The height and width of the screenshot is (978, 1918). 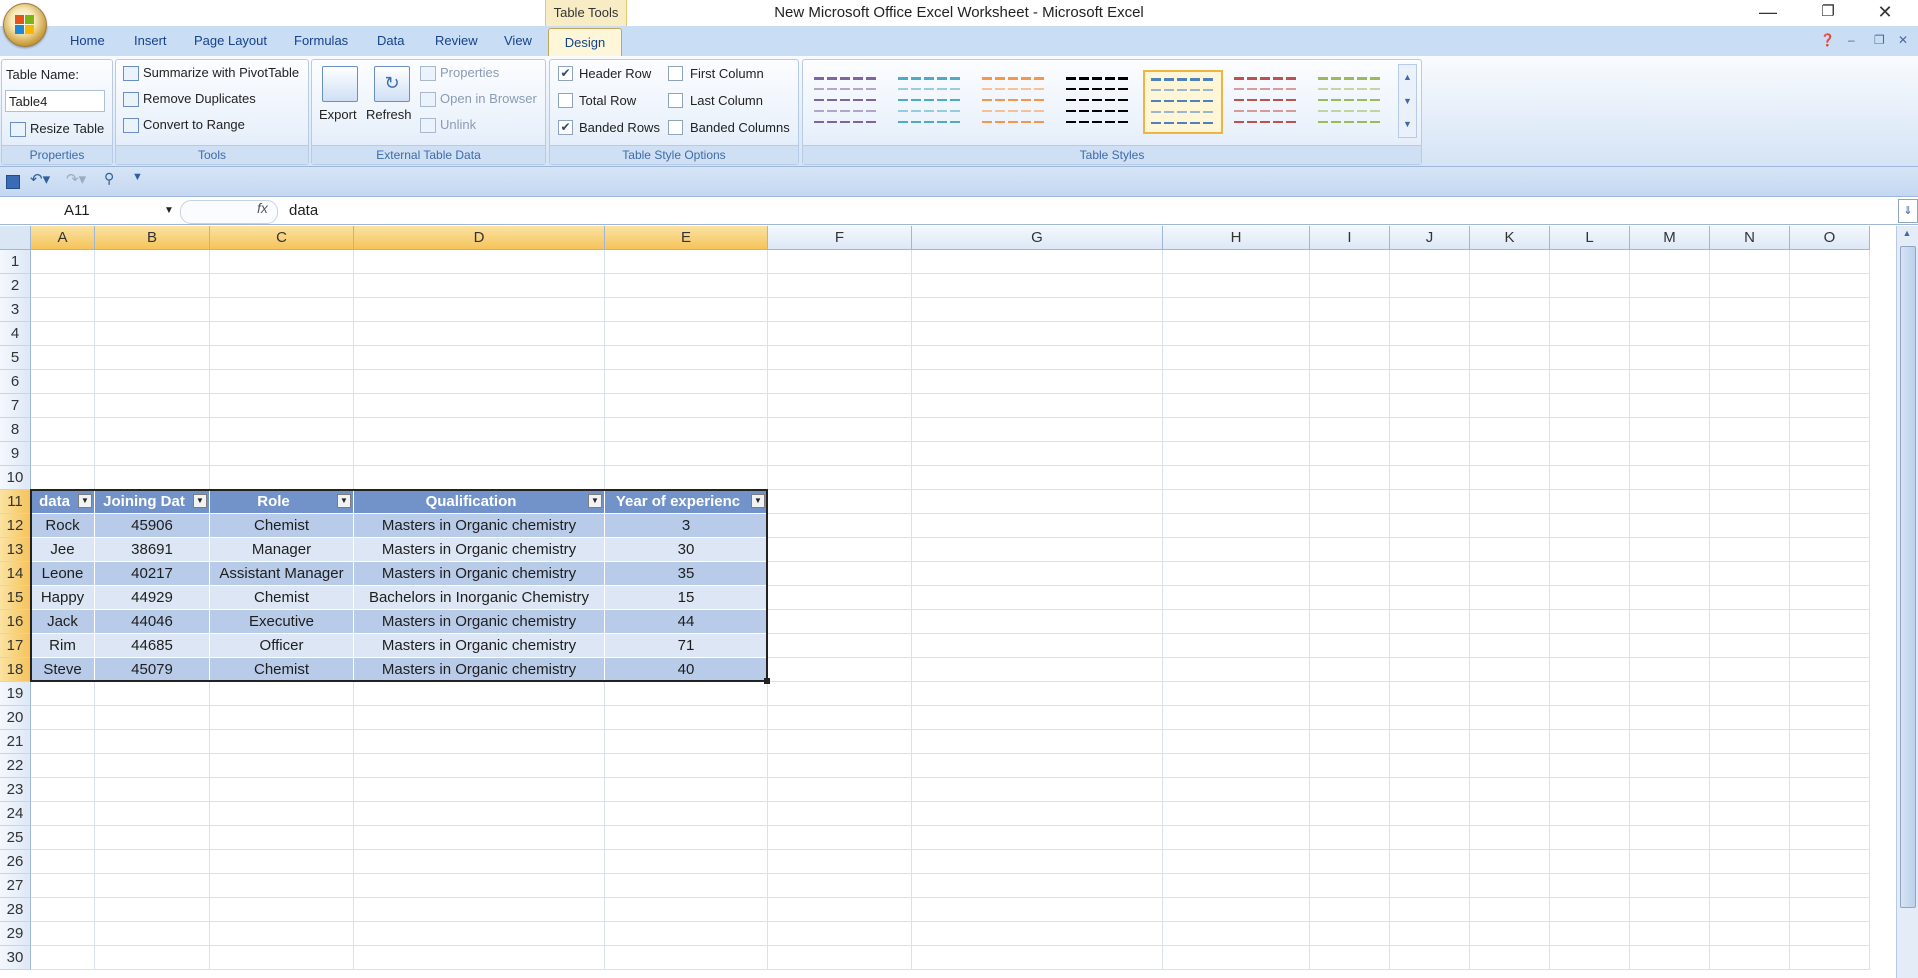 I want to click on table-cell: Executive, so click(x=282, y=622).